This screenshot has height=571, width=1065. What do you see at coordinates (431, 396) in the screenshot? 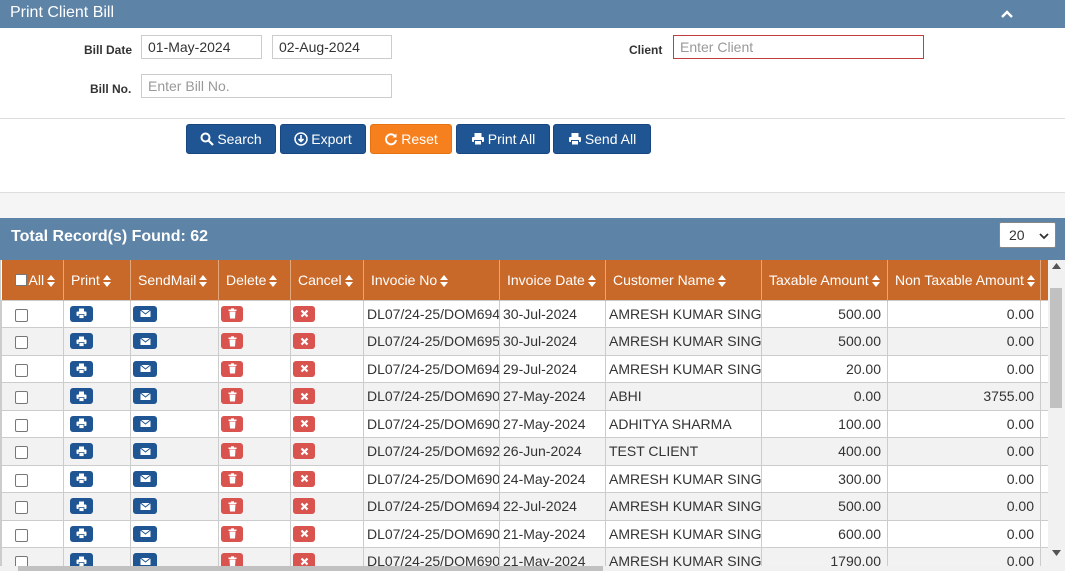
I see `invoice-no-cell: DL07/24-25/DOM6908` at bounding box center [431, 396].